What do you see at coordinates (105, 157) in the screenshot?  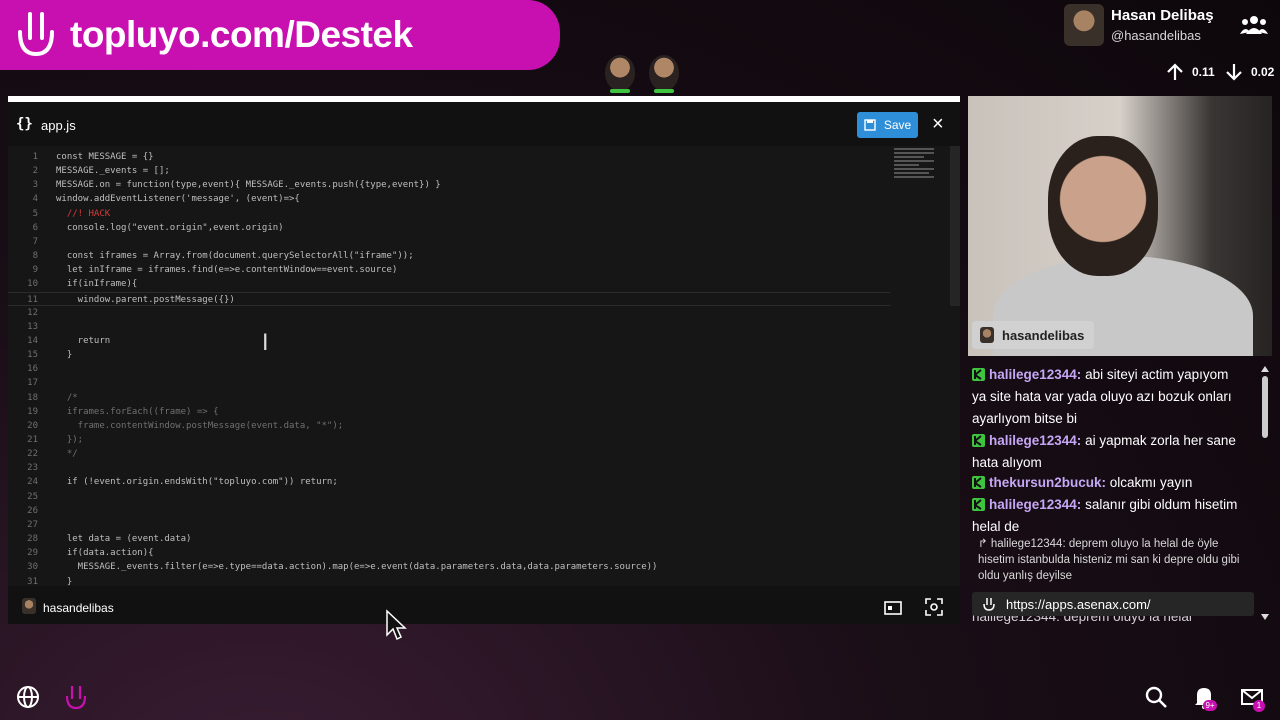 I see `code-text: const MESSAGE = {}` at bounding box center [105, 157].